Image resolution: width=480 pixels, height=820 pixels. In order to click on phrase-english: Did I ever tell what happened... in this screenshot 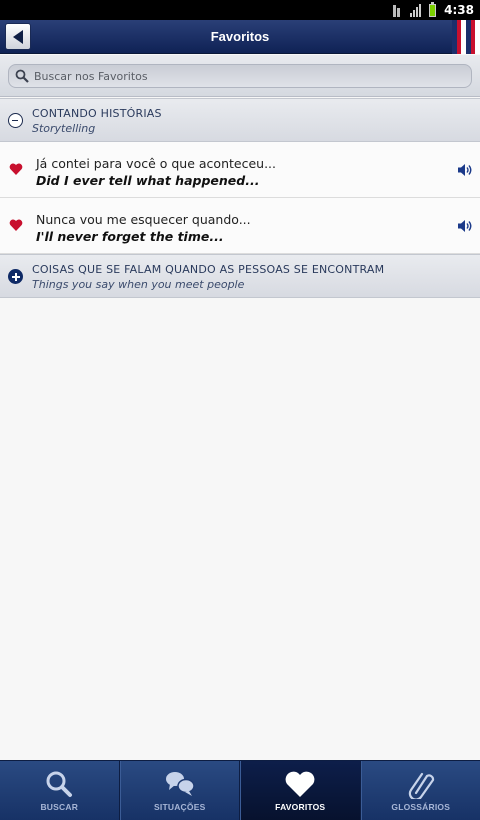, I will do `click(148, 180)`.